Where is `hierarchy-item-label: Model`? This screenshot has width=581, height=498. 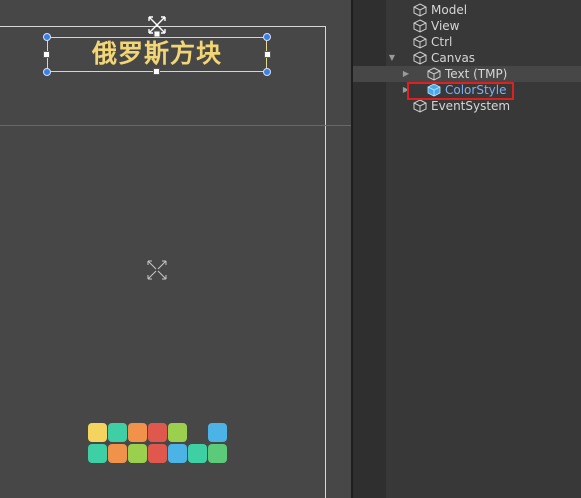 hierarchy-item-label: Model is located at coordinates (449, 10).